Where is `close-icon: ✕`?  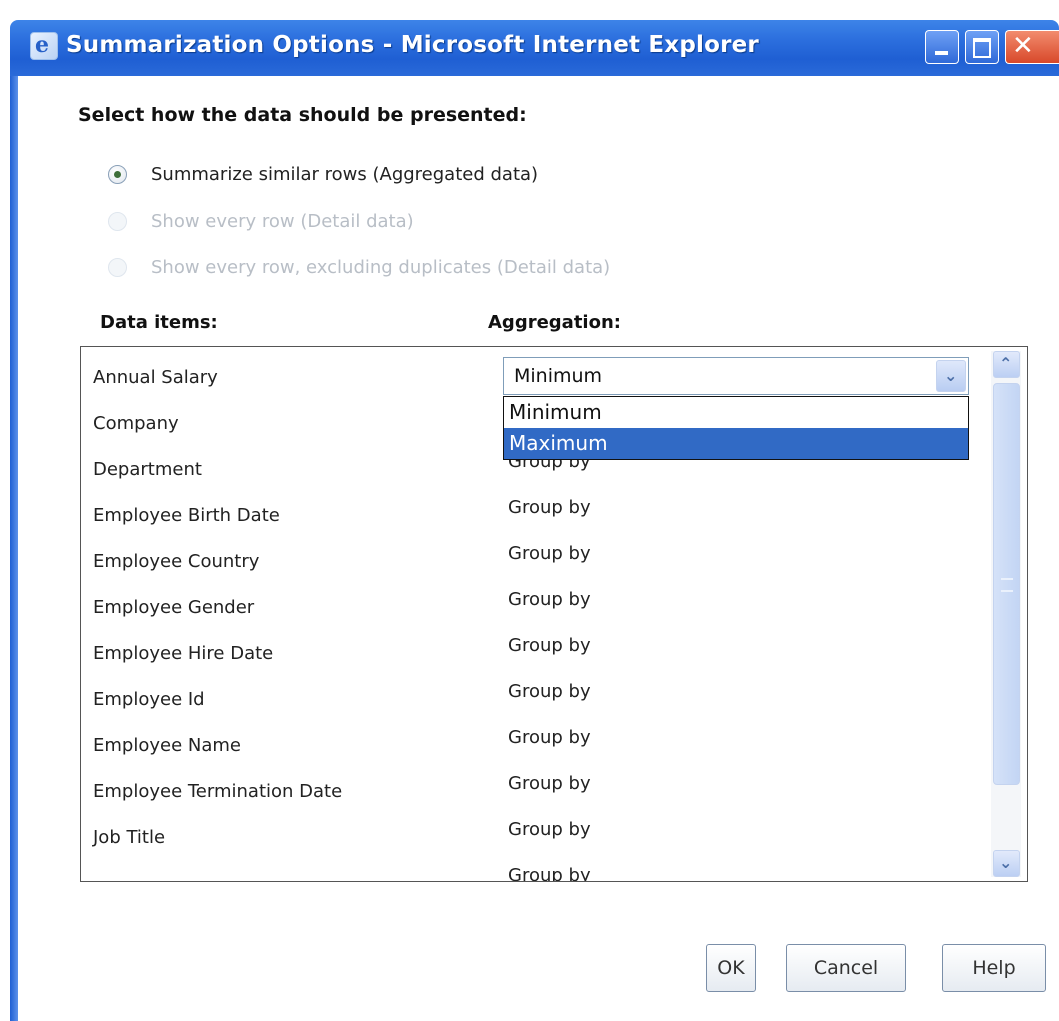
close-icon: ✕ is located at coordinates (1023, 46).